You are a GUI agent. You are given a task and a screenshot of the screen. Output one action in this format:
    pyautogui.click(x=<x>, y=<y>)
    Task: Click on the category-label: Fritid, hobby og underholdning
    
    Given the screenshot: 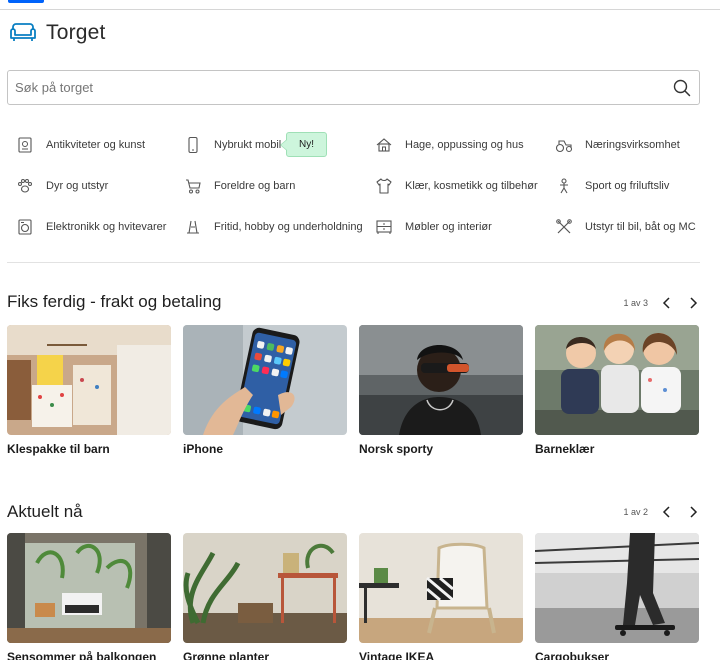 What is the action you would take?
    pyautogui.click(x=288, y=227)
    